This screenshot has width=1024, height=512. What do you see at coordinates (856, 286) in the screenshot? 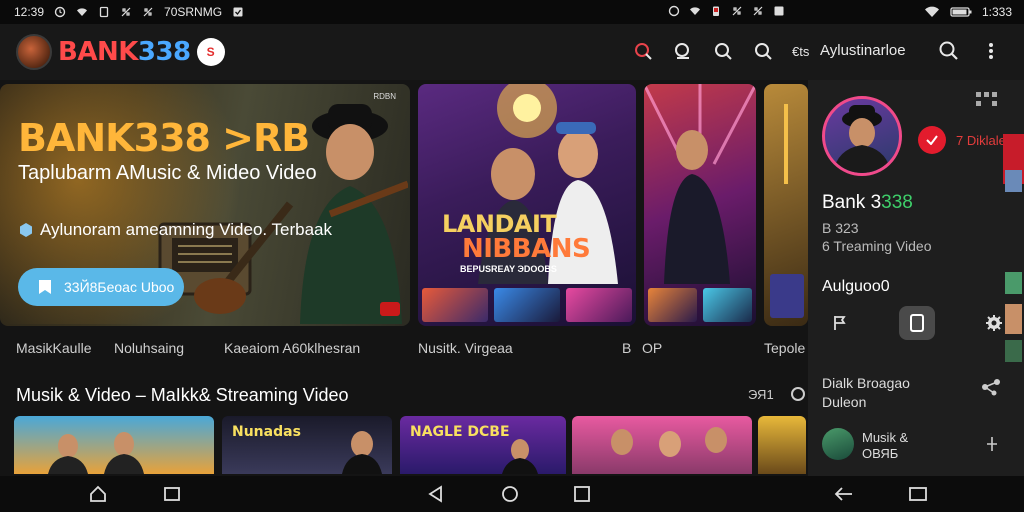
I see `panel-section-label: Aulguoo0` at bounding box center [856, 286].